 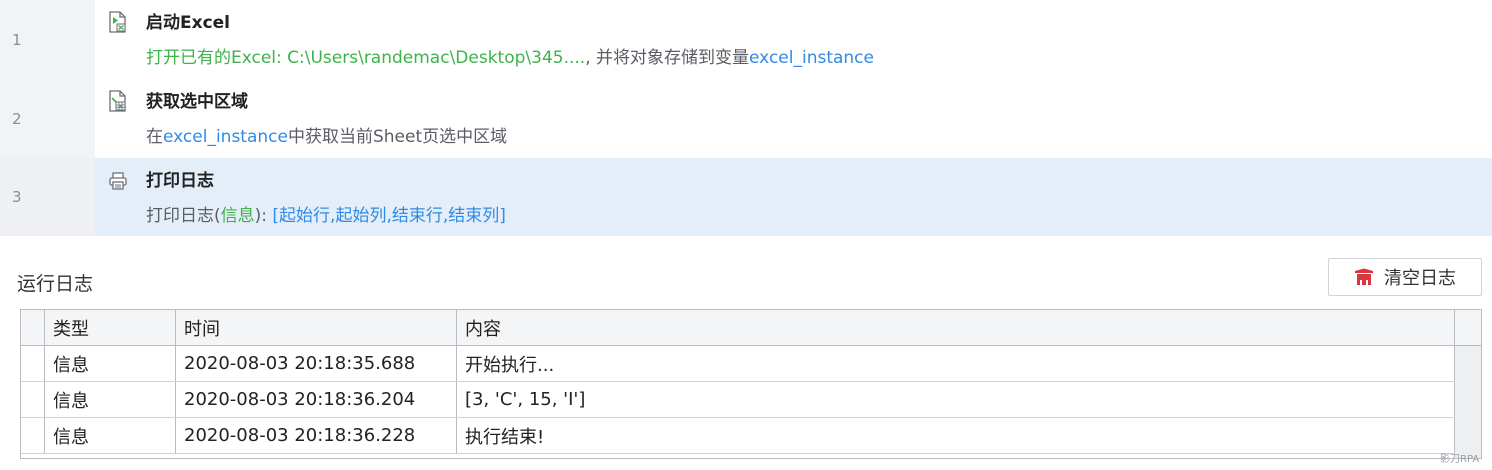 I want to click on clear-log-label: 清空日志, so click(x=1420, y=278).